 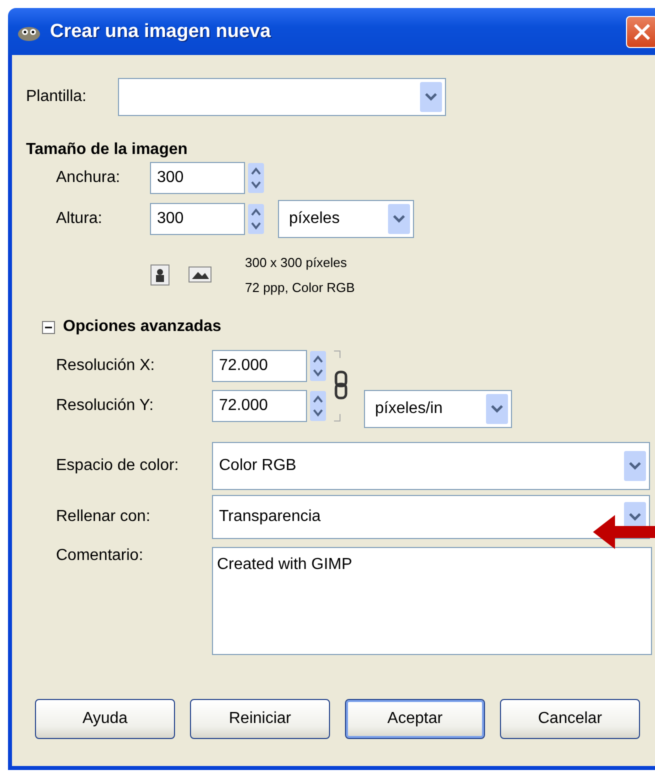 What do you see at coordinates (282, 97) in the screenshot?
I see `template-dropdown` at bounding box center [282, 97].